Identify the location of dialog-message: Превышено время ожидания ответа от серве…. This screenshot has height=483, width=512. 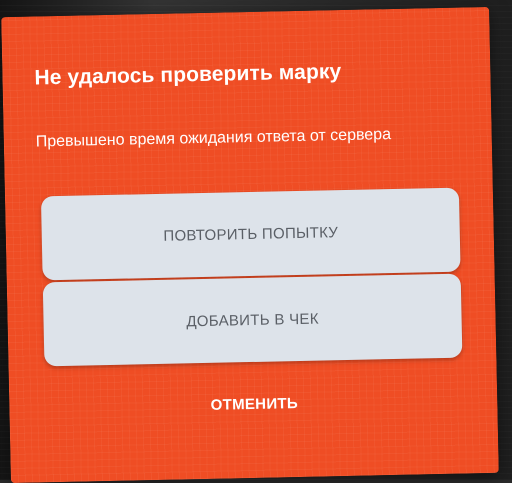
(213, 138).